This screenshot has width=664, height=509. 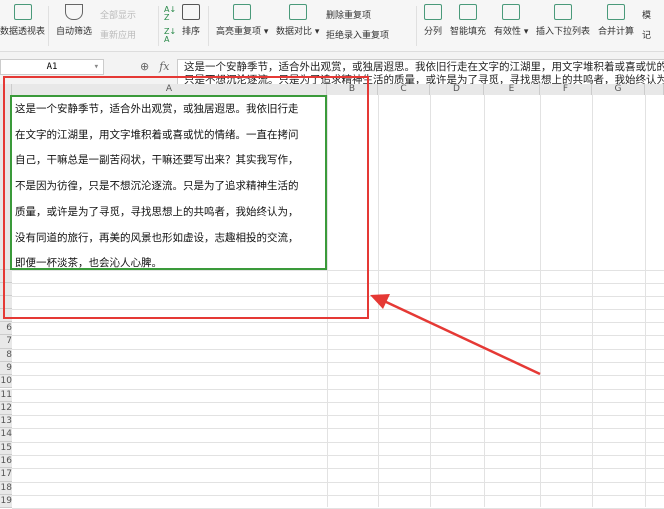 What do you see at coordinates (462, 337) in the screenshot?
I see `arrow-shaft` at bounding box center [462, 337].